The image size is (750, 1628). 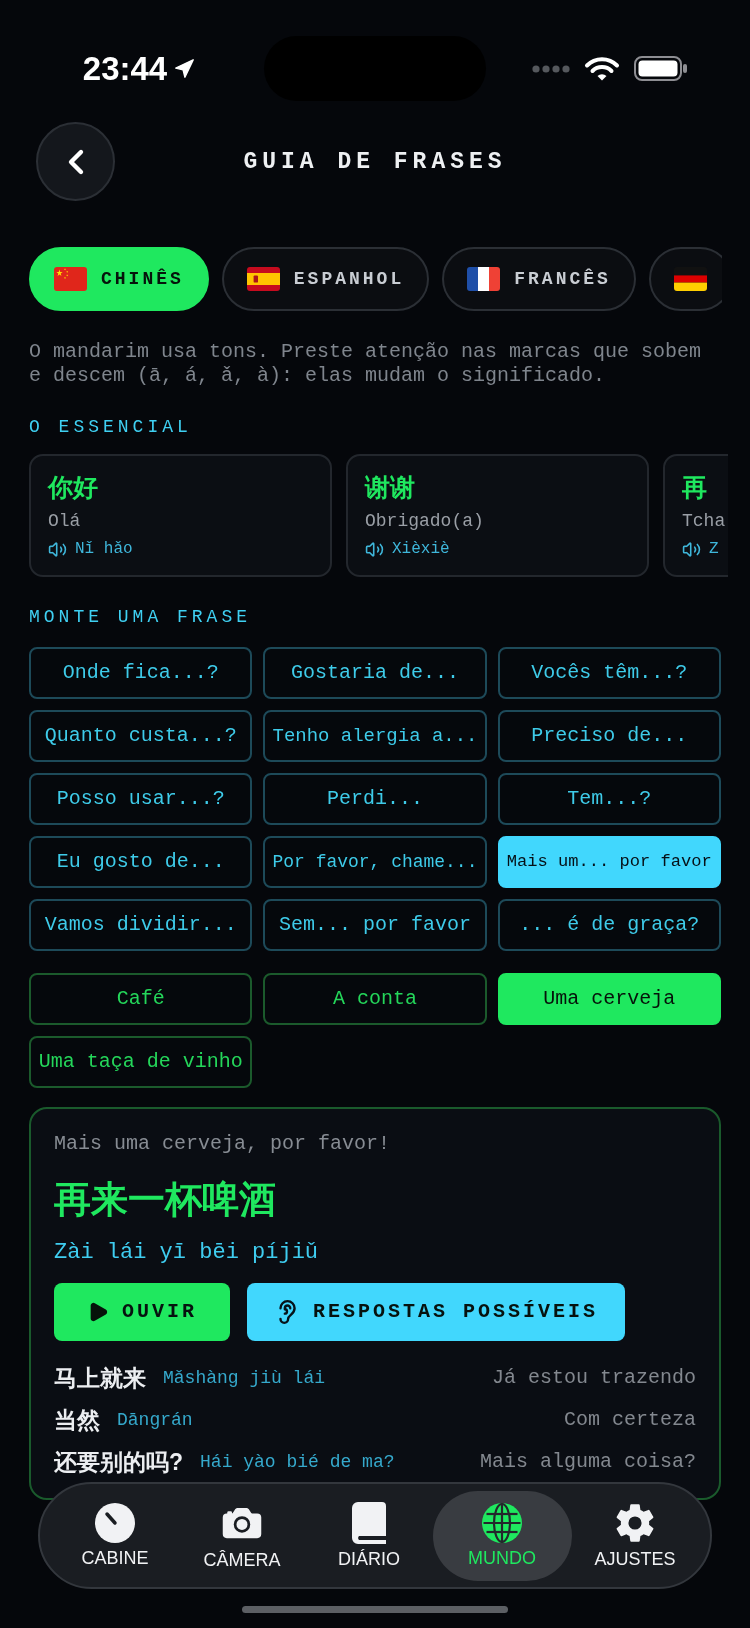 What do you see at coordinates (602, 68) in the screenshot?
I see `wifi-icon` at bounding box center [602, 68].